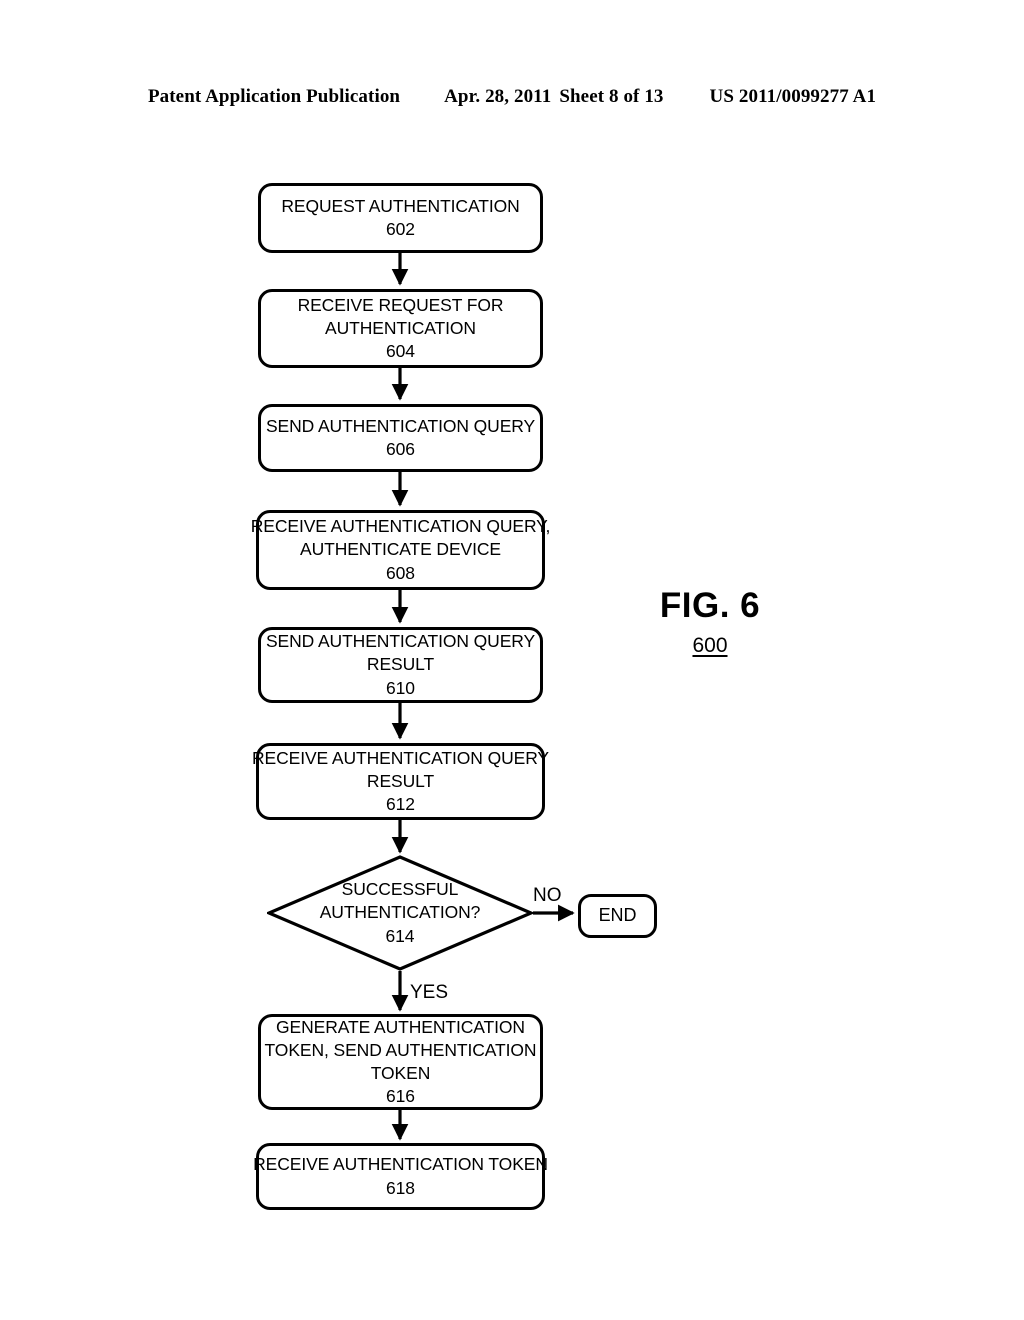 Image resolution: width=1024 pixels, height=1320 pixels. I want to click on node-616-line-2: TOKEN, SEND AUTHENTICATION, so click(400, 1049).